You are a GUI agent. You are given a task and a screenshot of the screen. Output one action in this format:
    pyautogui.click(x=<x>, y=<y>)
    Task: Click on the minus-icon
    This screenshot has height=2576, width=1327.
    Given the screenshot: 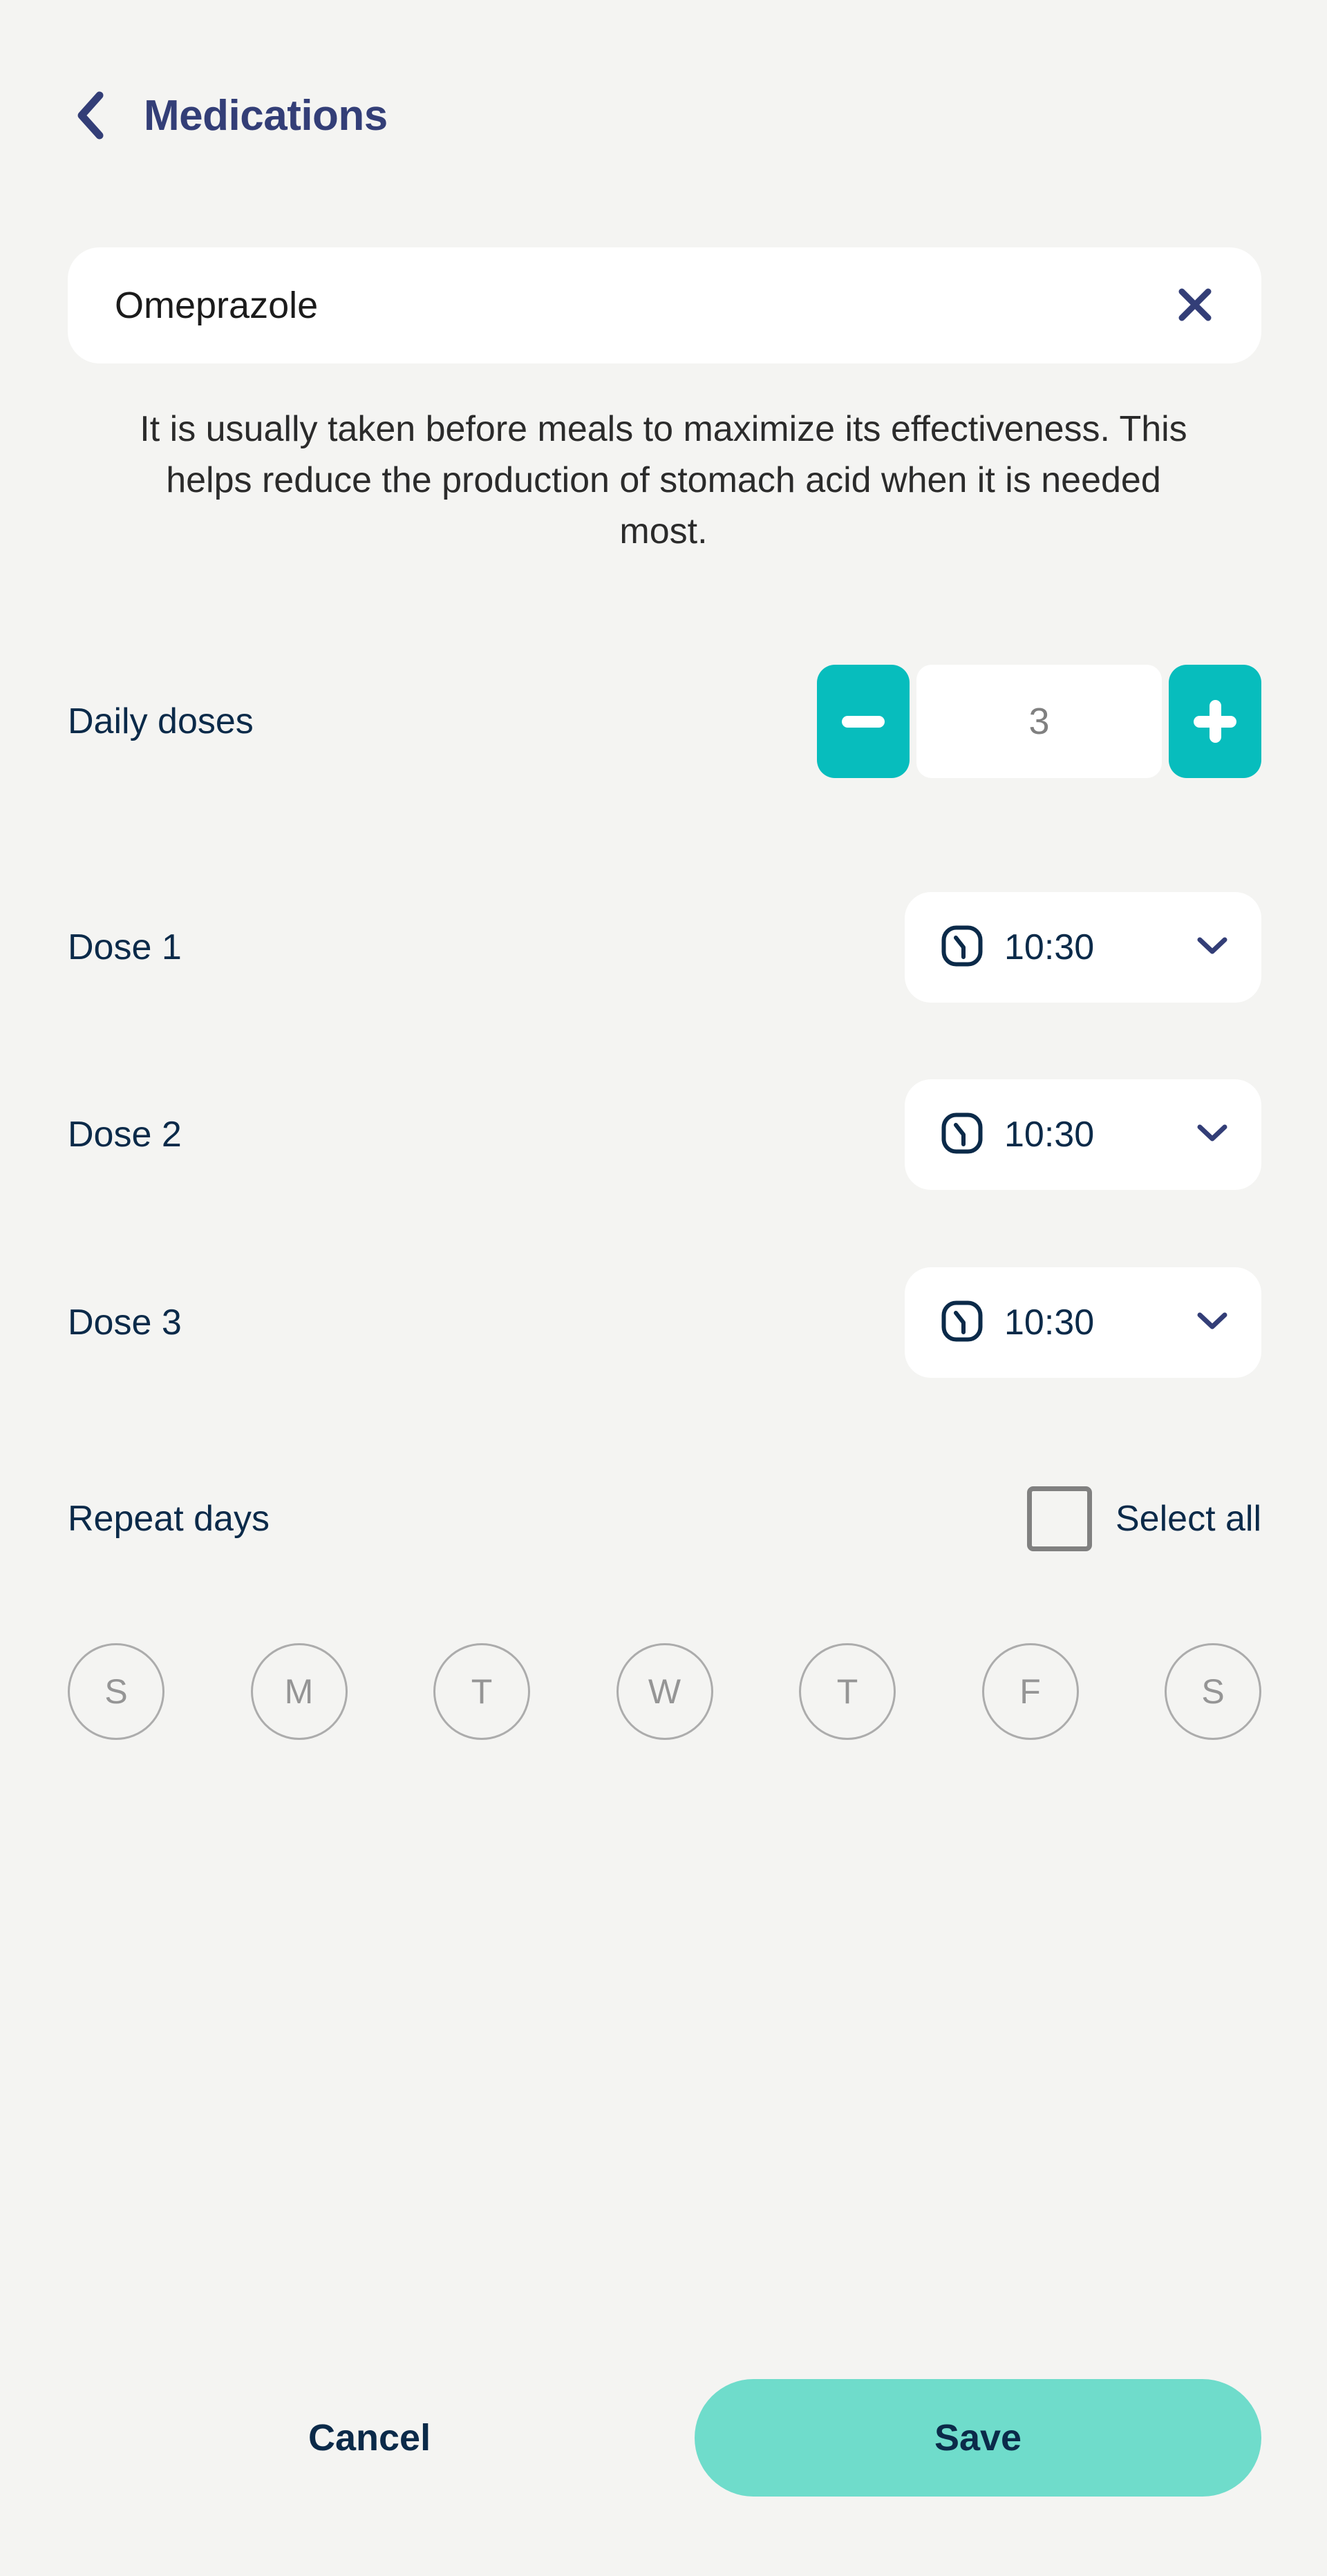 What is the action you would take?
    pyautogui.click(x=863, y=721)
    